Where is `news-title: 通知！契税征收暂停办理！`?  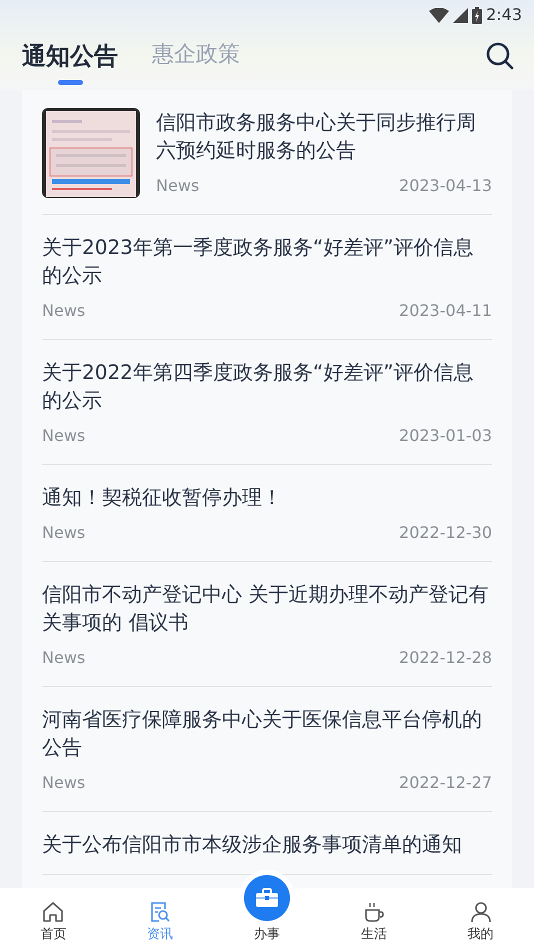
news-title: 通知！契税征收暂停办理！ is located at coordinates (162, 497).